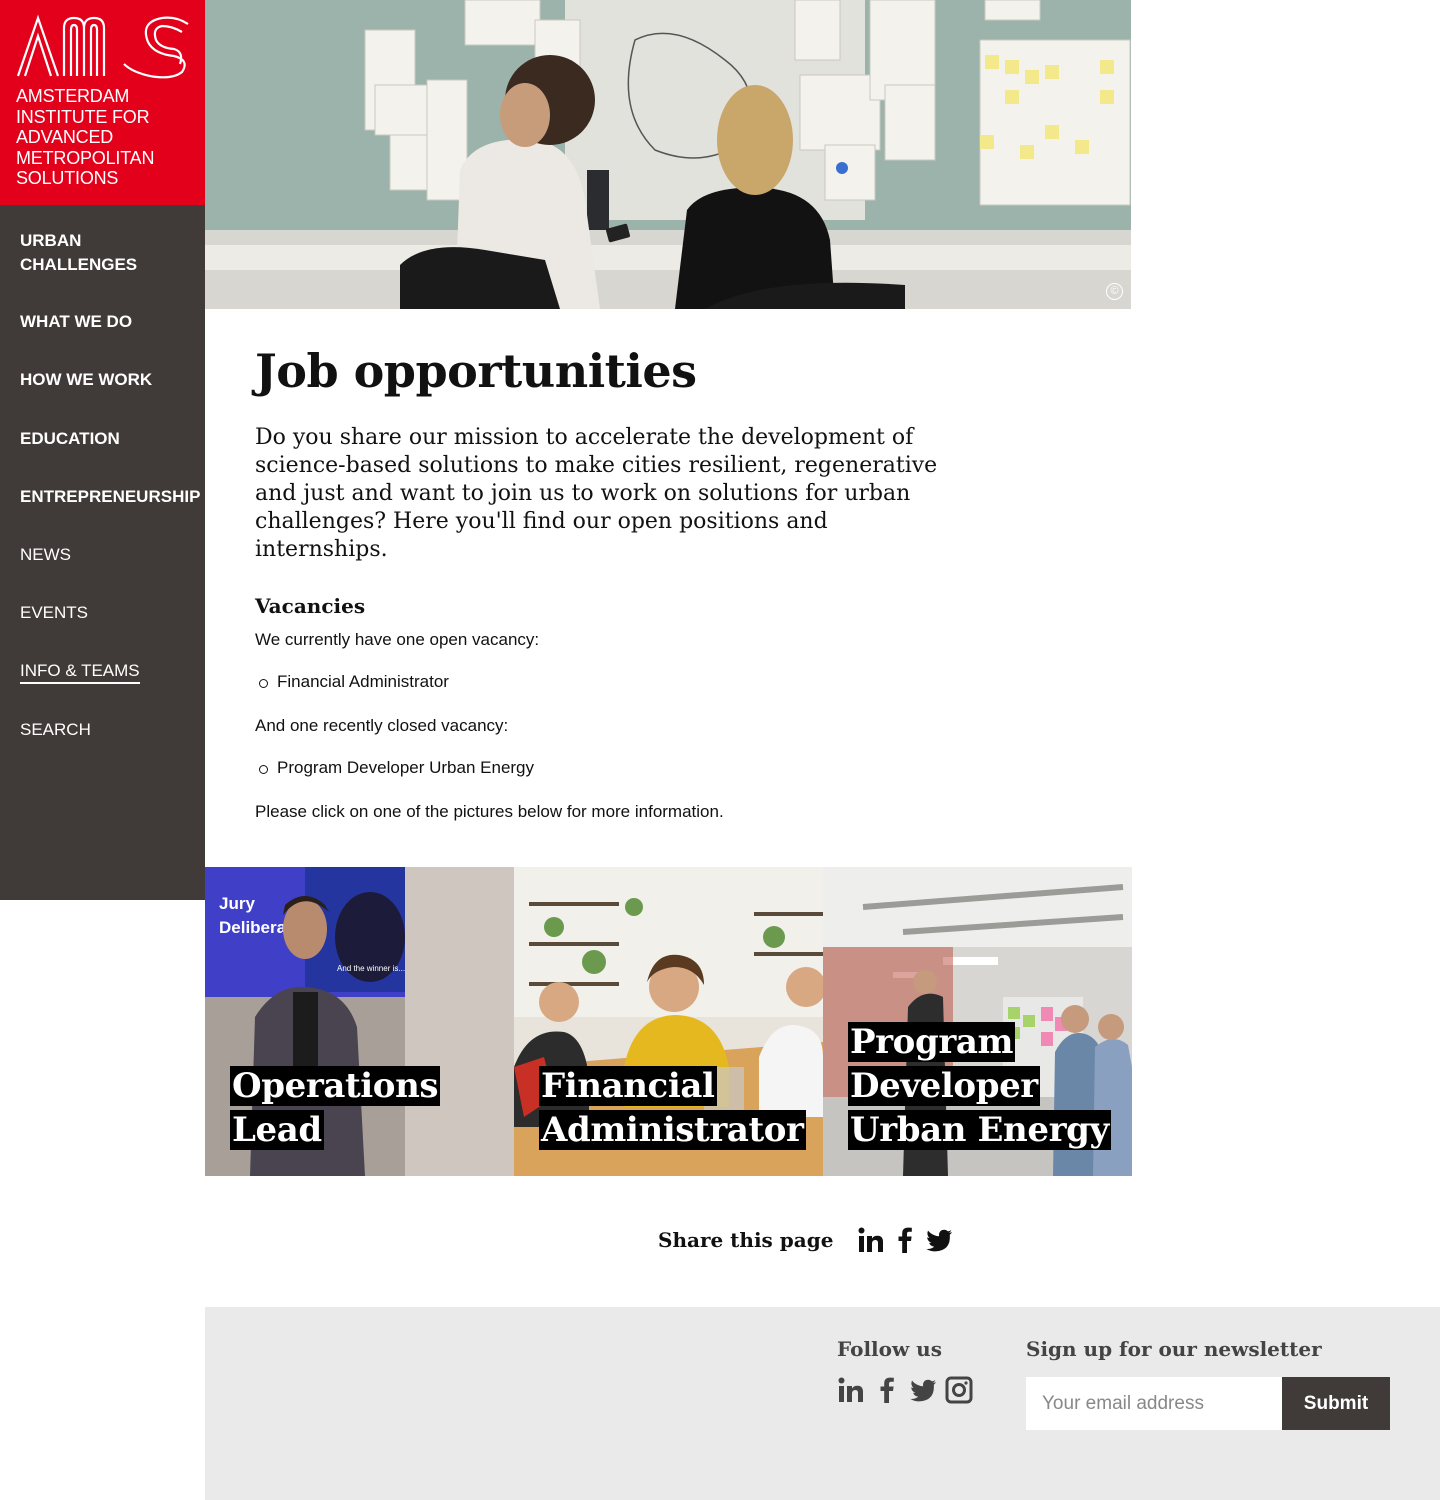 This screenshot has height=1500, width=1440. I want to click on nav-item-label: EDUCATION, so click(70, 438).